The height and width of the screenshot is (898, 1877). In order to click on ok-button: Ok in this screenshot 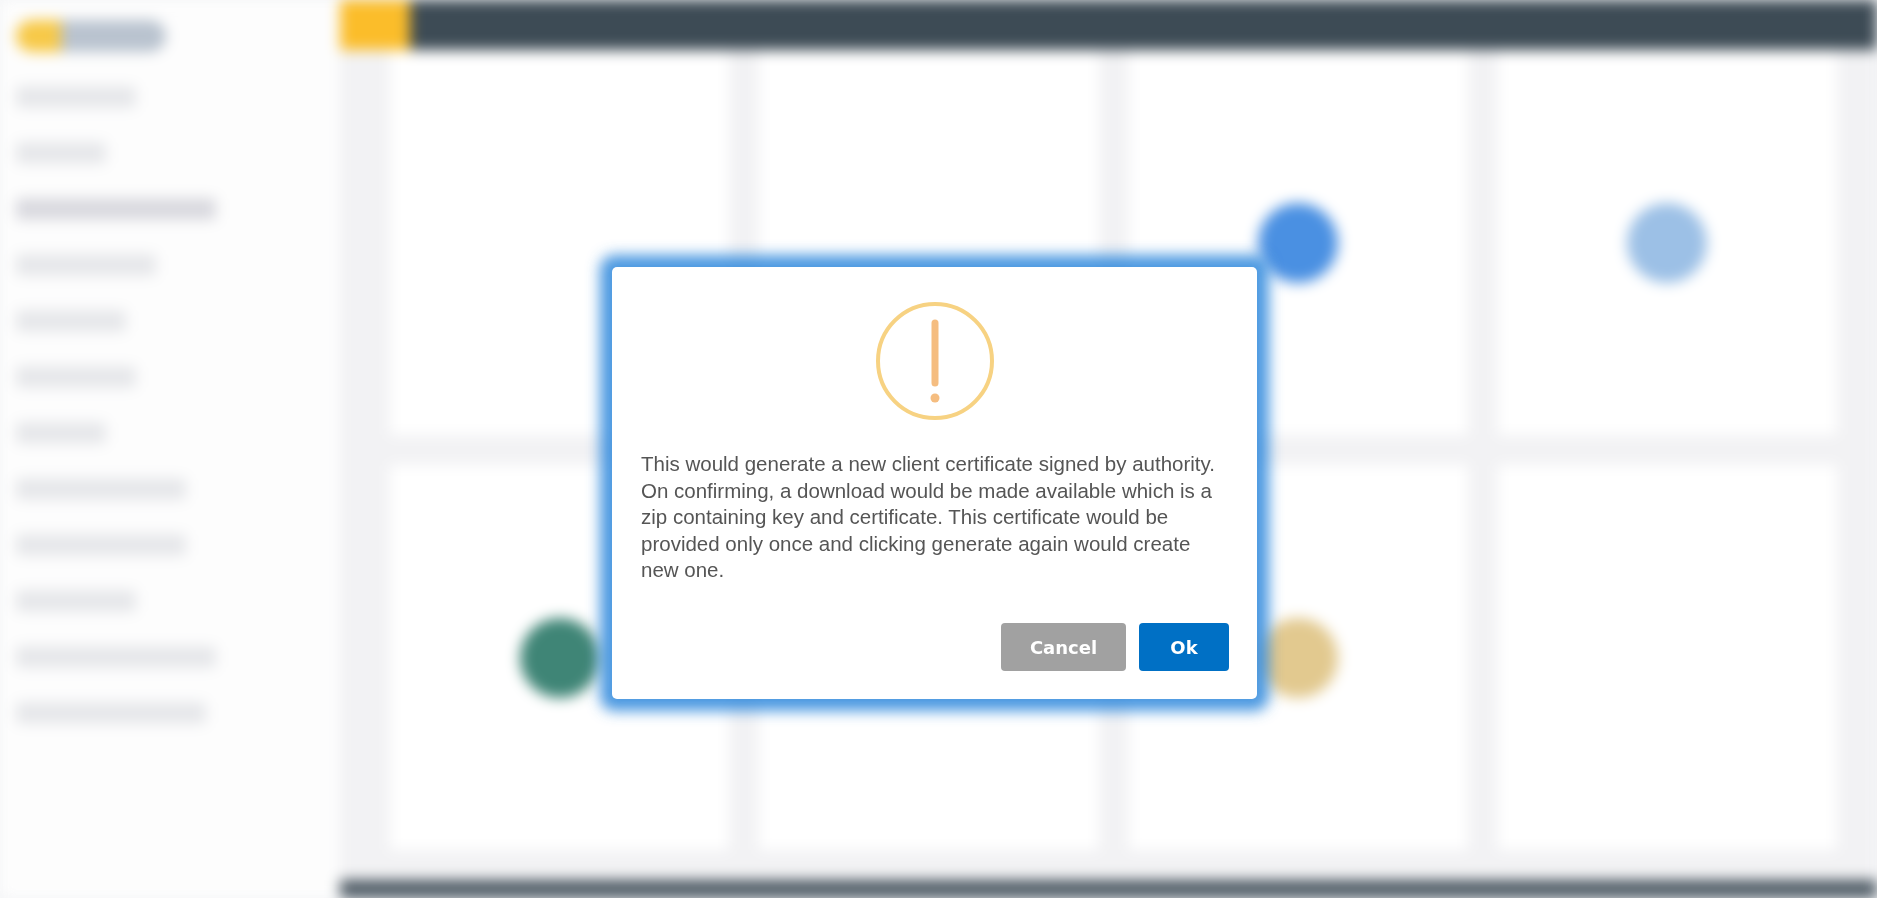, I will do `click(1184, 647)`.